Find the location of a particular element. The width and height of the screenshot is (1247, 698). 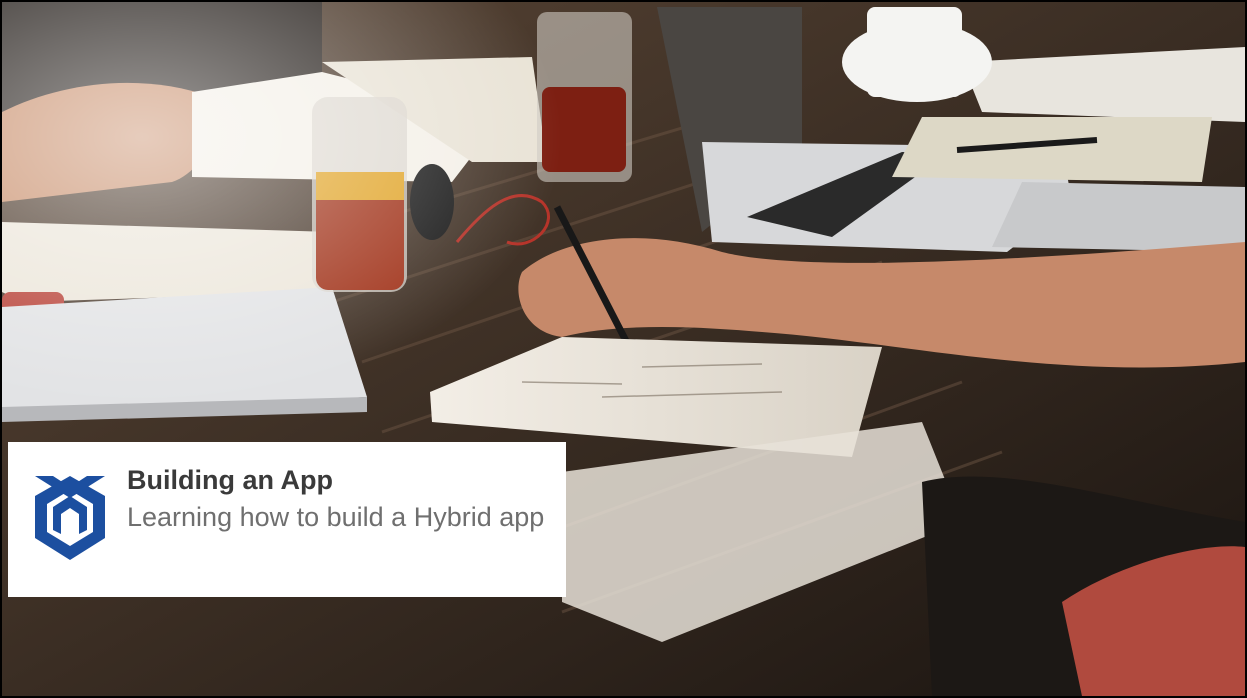

slide-subtitle: Learning how to build a Hybrid app is located at coordinates (336, 517).